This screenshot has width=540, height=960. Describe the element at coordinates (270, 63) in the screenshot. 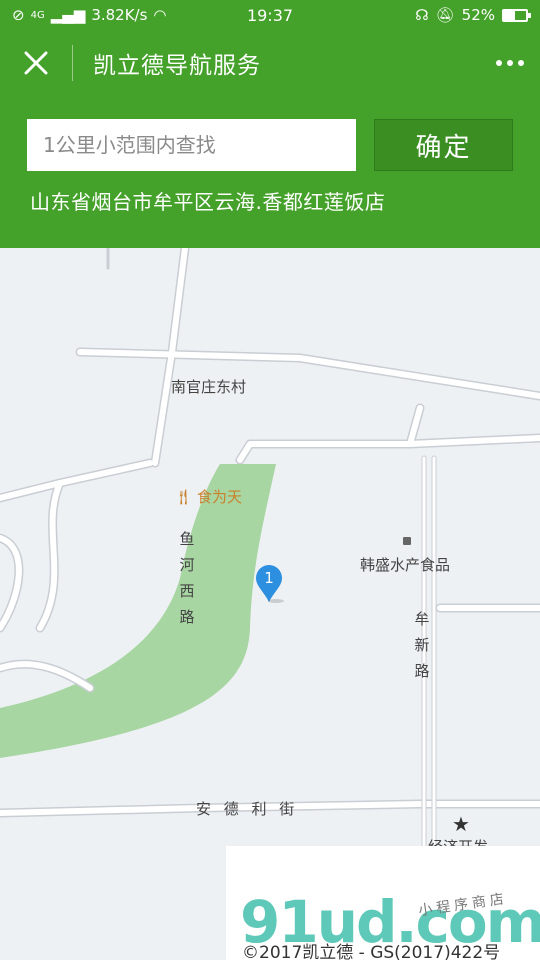

I see `title-bar: 凯立德导航服务` at that location.